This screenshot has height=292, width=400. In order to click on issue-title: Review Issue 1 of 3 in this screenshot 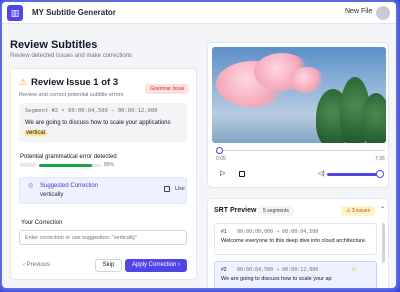, I will do `click(75, 82)`.